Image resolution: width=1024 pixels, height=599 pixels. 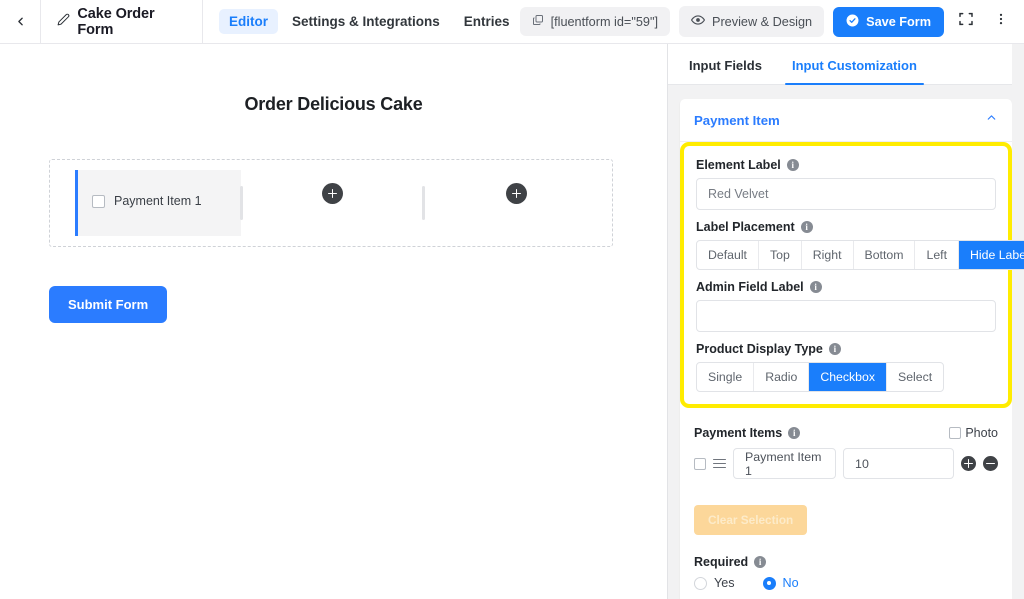 I want to click on payment-item-row: Payment Item 1 10, so click(x=846, y=463).